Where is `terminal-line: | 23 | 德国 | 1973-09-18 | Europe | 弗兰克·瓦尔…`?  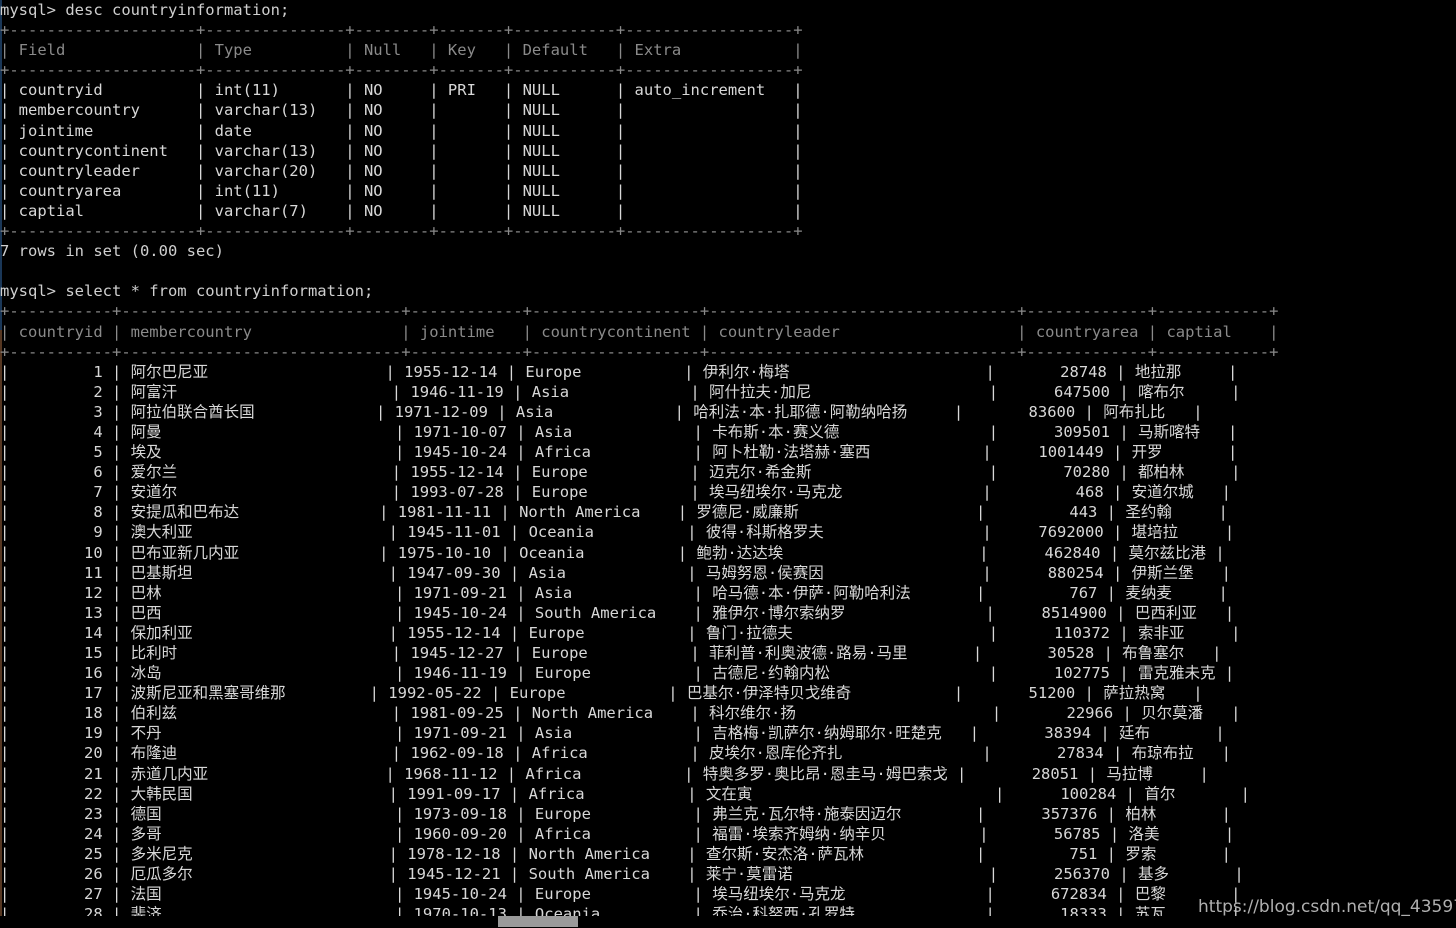
terminal-line: | 23 | 德国 | 1973-09-18 | Europe | 弗兰克·瓦尔… is located at coordinates (616, 813).